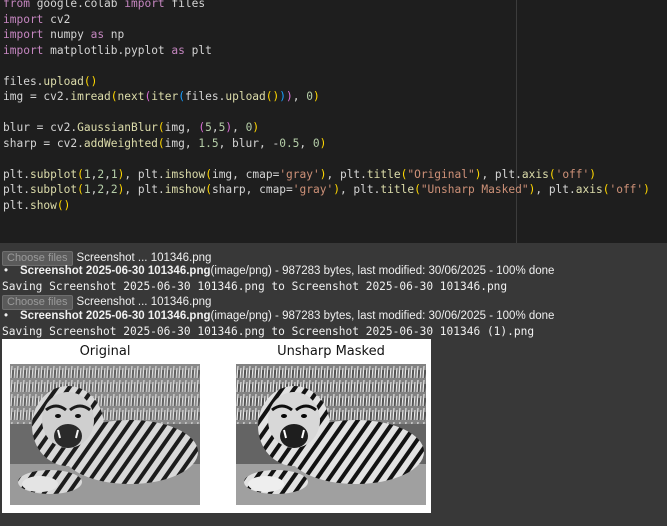 The width and height of the screenshot is (667, 526). What do you see at coordinates (37, 205) in the screenshot?
I see `code-line: plt.show()` at bounding box center [37, 205].